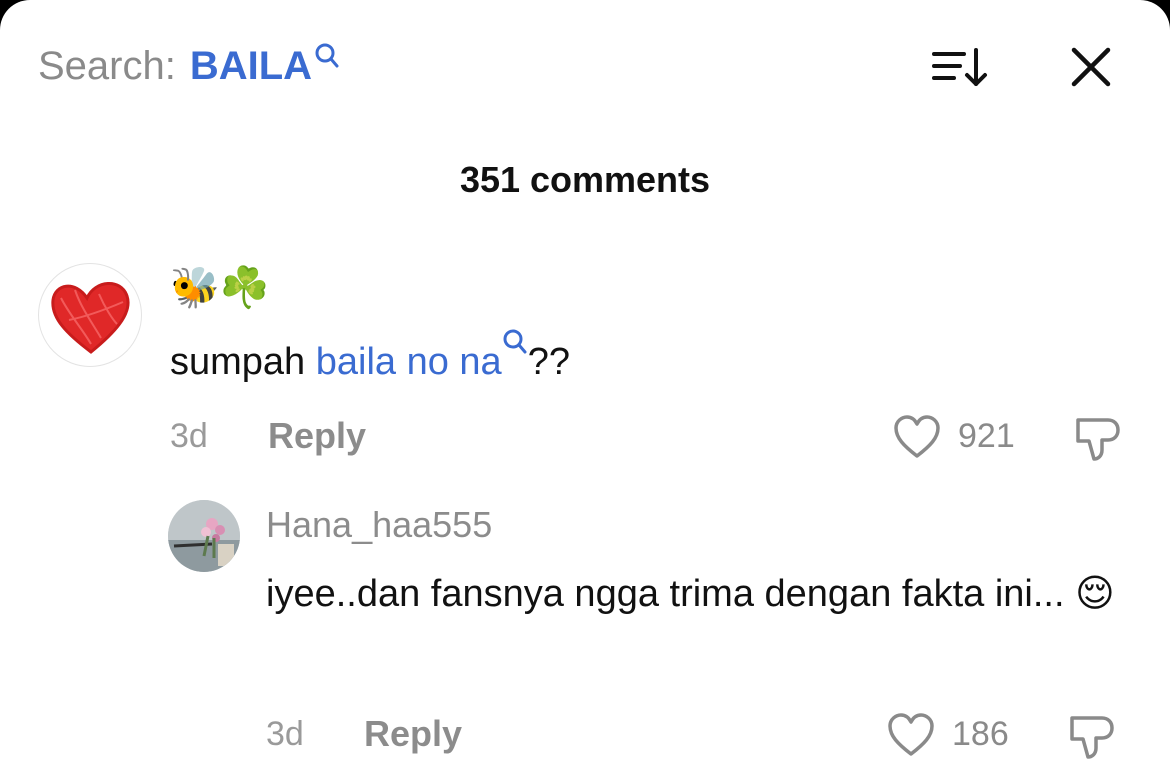 The width and height of the screenshot is (1170, 782). What do you see at coordinates (1091, 67) in the screenshot?
I see `close-icon` at bounding box center [1091, 67].